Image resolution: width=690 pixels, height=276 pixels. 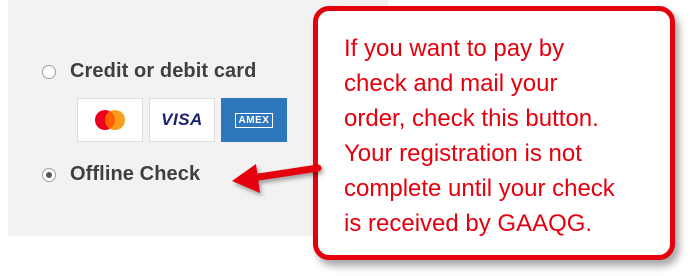 What do you see at coordinates (49, 174) in the screenshot?
I see `offline-check-radio` at bounding box center [49, 174].